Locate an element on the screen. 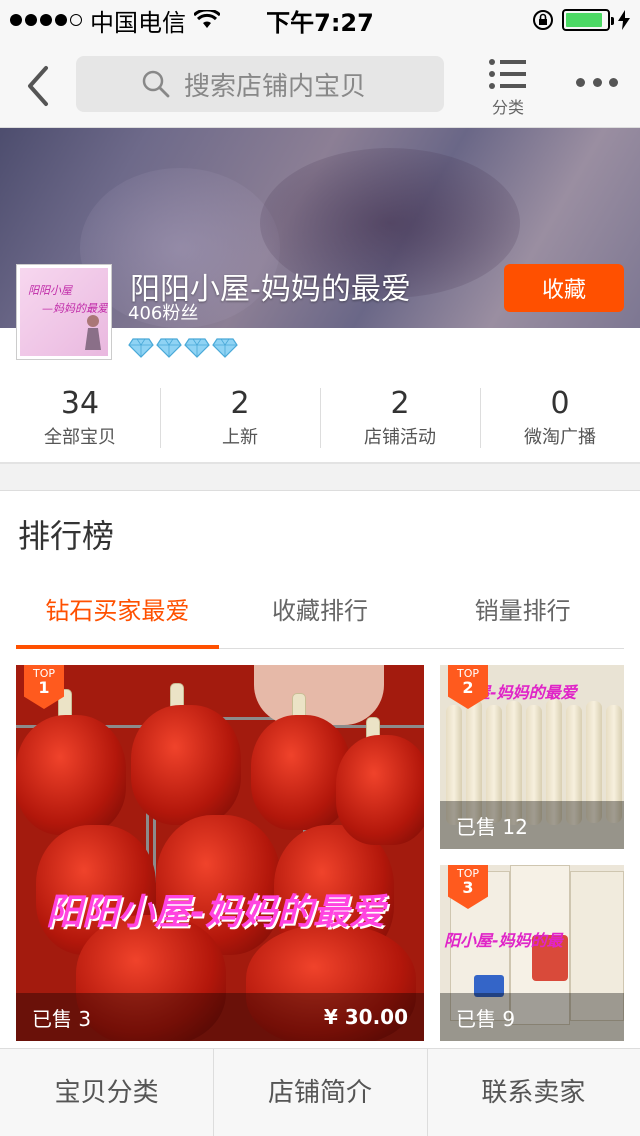  stat-label: 上新 is located at coordinates (240, 437).